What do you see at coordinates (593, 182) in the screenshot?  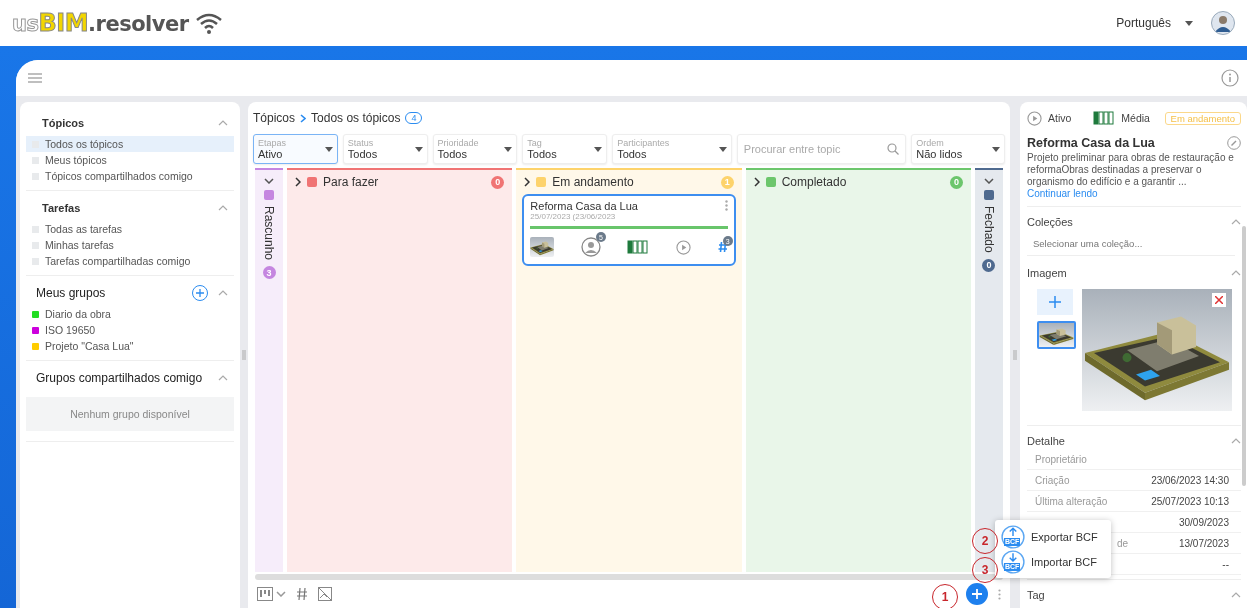 I see `column-title: Em andamento` at bounding box center [593, 182].